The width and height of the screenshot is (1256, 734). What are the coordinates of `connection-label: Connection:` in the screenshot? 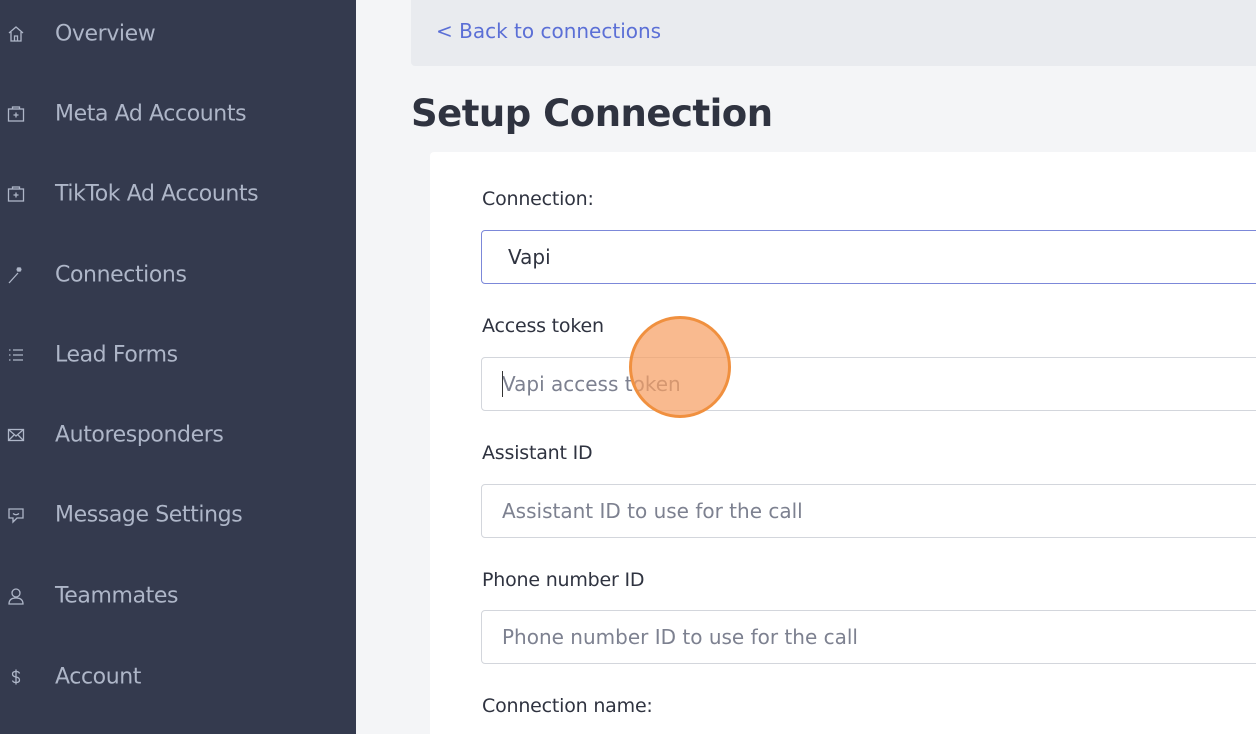 It's located at (538, 199).